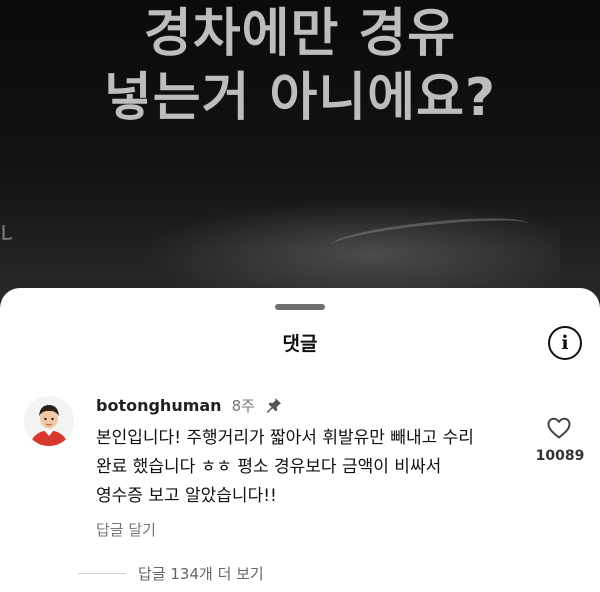 Image resolution: width=600 pixels, height=592 pixels. Describe the element at coordinates (186, 496) in the screenshot. I see `comment-line: 영수증 보고 알았습니다!!` at that location.